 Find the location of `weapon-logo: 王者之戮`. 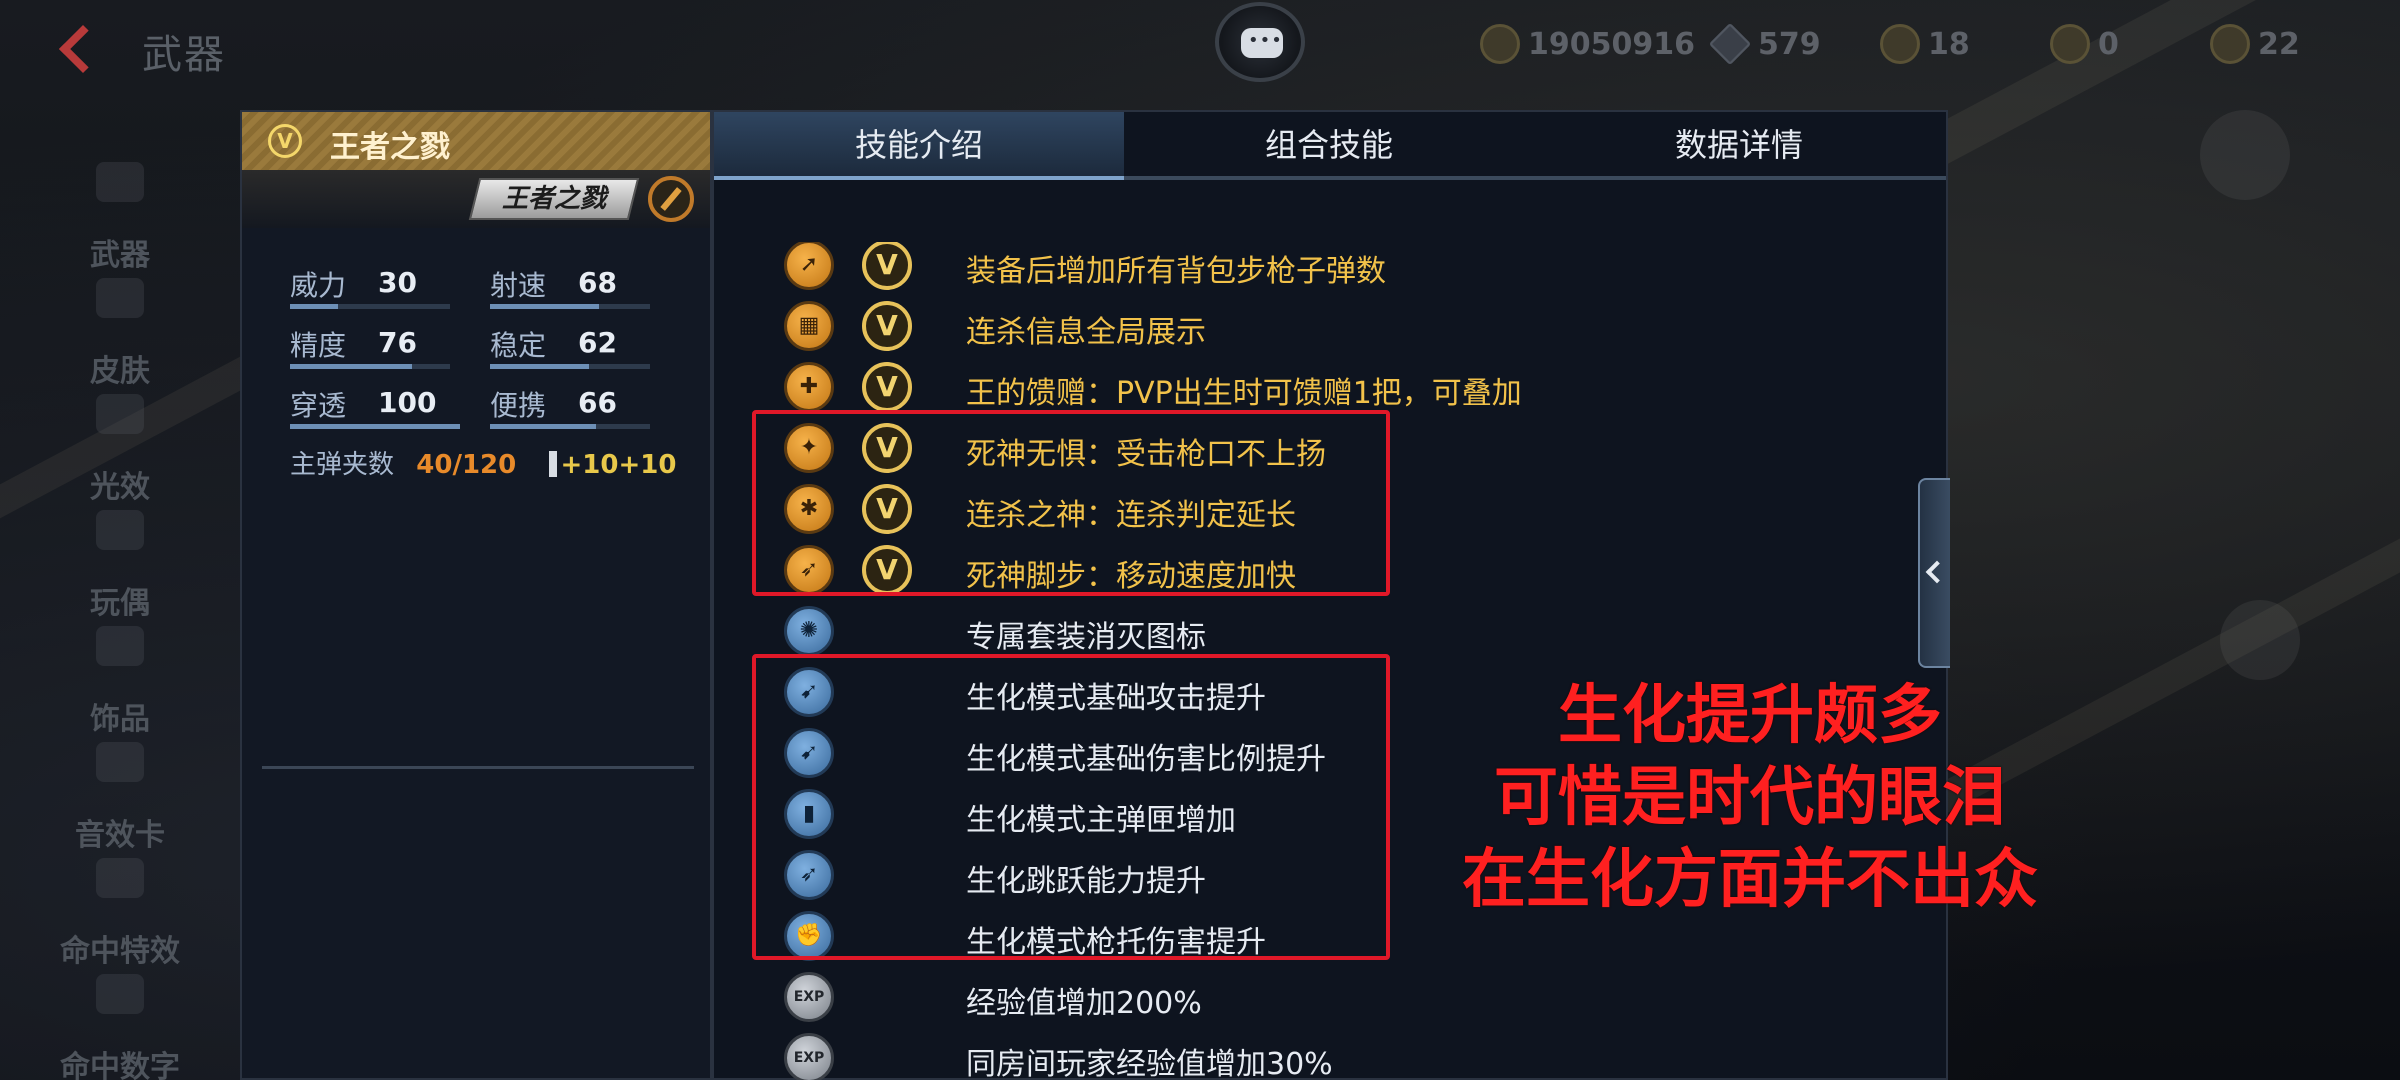

weapon-logo: 王者之戮 is located at coordinates (554, 199).